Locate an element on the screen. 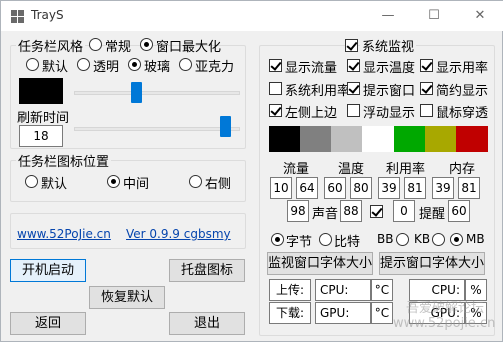 Image resolution: width=503 pixels, height=342 pixels. exit-button: 退出 is located at coordinates (207, 323).